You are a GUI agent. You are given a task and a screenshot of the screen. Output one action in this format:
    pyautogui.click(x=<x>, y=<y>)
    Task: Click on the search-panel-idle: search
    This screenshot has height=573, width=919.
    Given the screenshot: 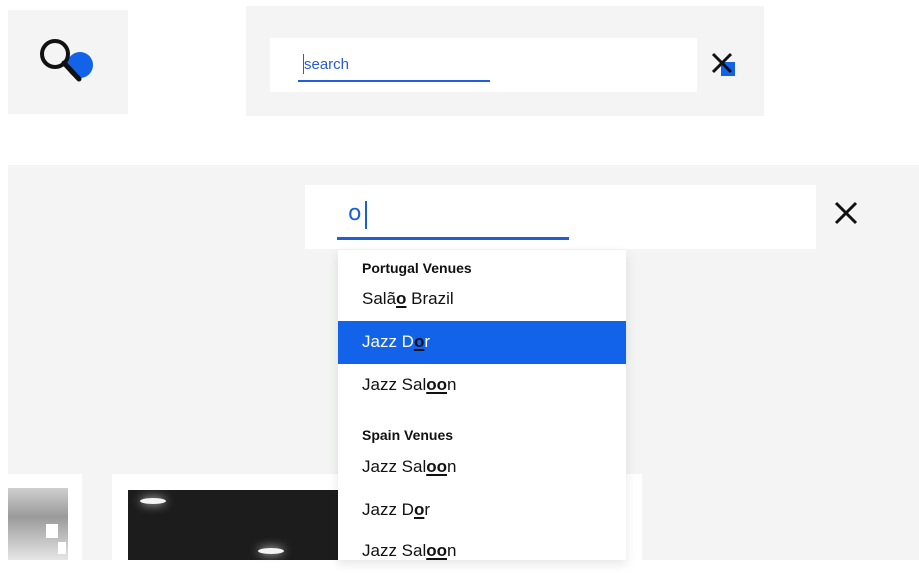 What is the action you would take?
    pyautogui.click(x=505, y=61)
    